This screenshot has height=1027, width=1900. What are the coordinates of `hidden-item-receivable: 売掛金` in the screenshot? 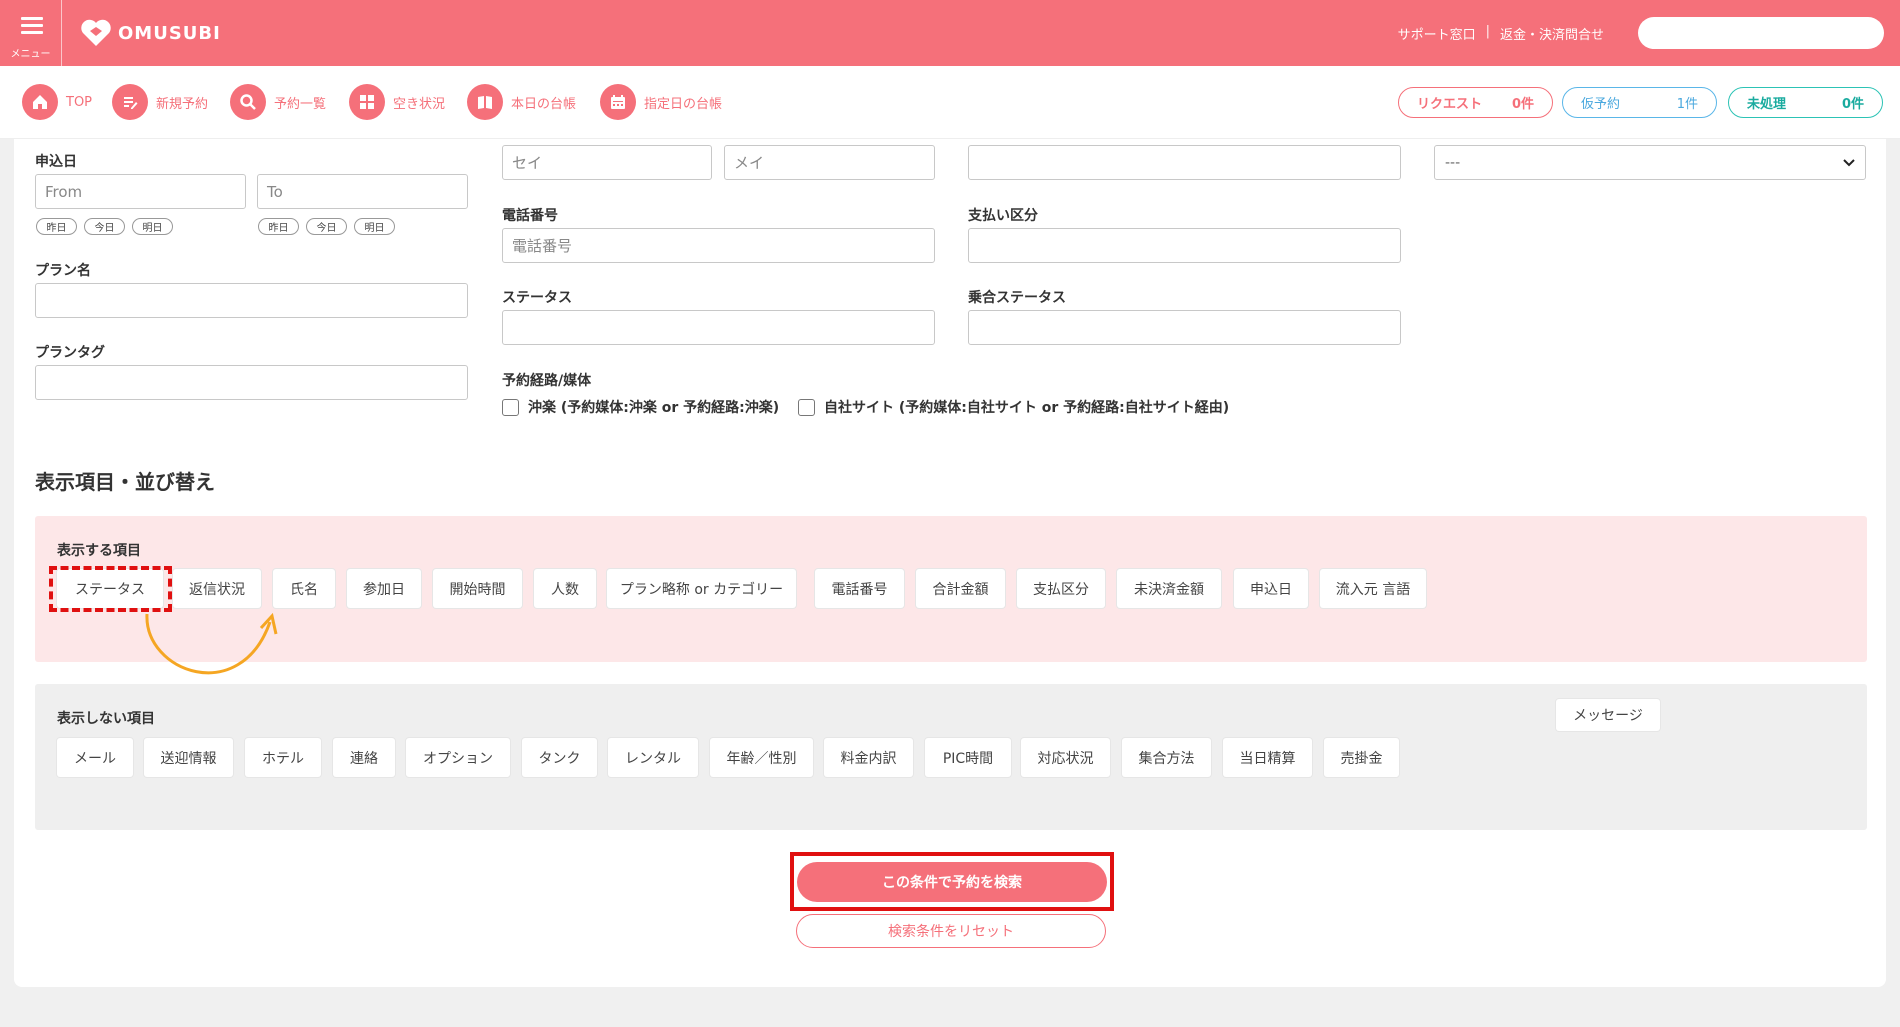 It's located at (1361, 757).